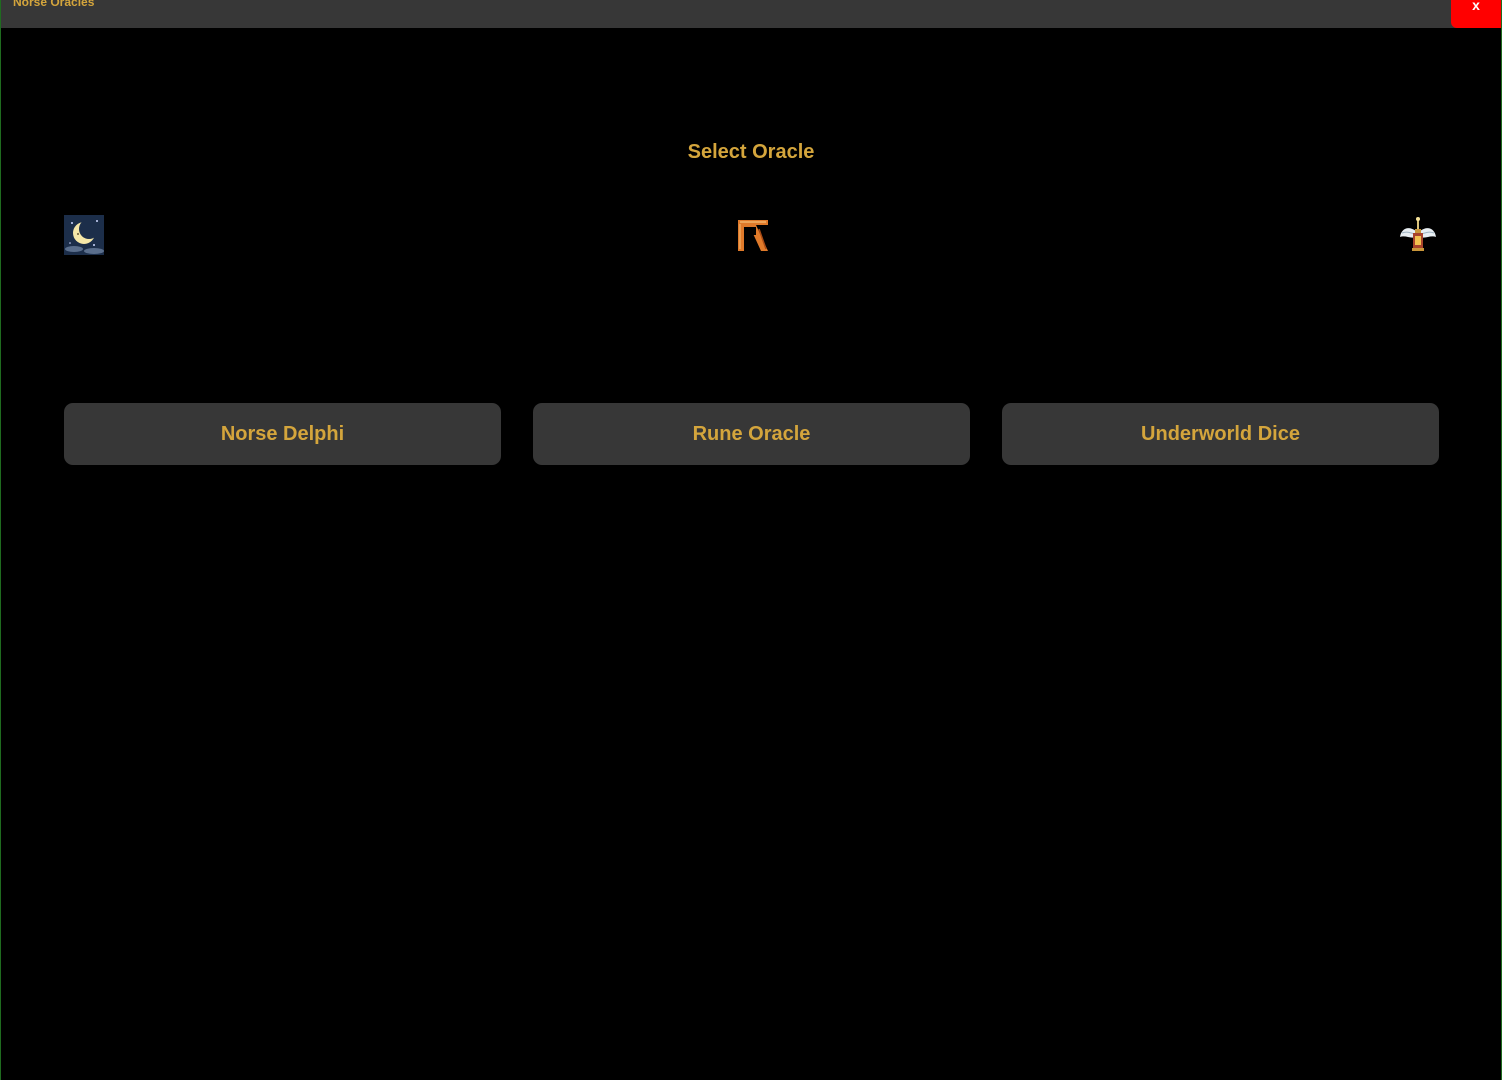 The image size is (1502, 1080). I want to click on rune-oracle-button: Rune Oracle, so click(751, 434).